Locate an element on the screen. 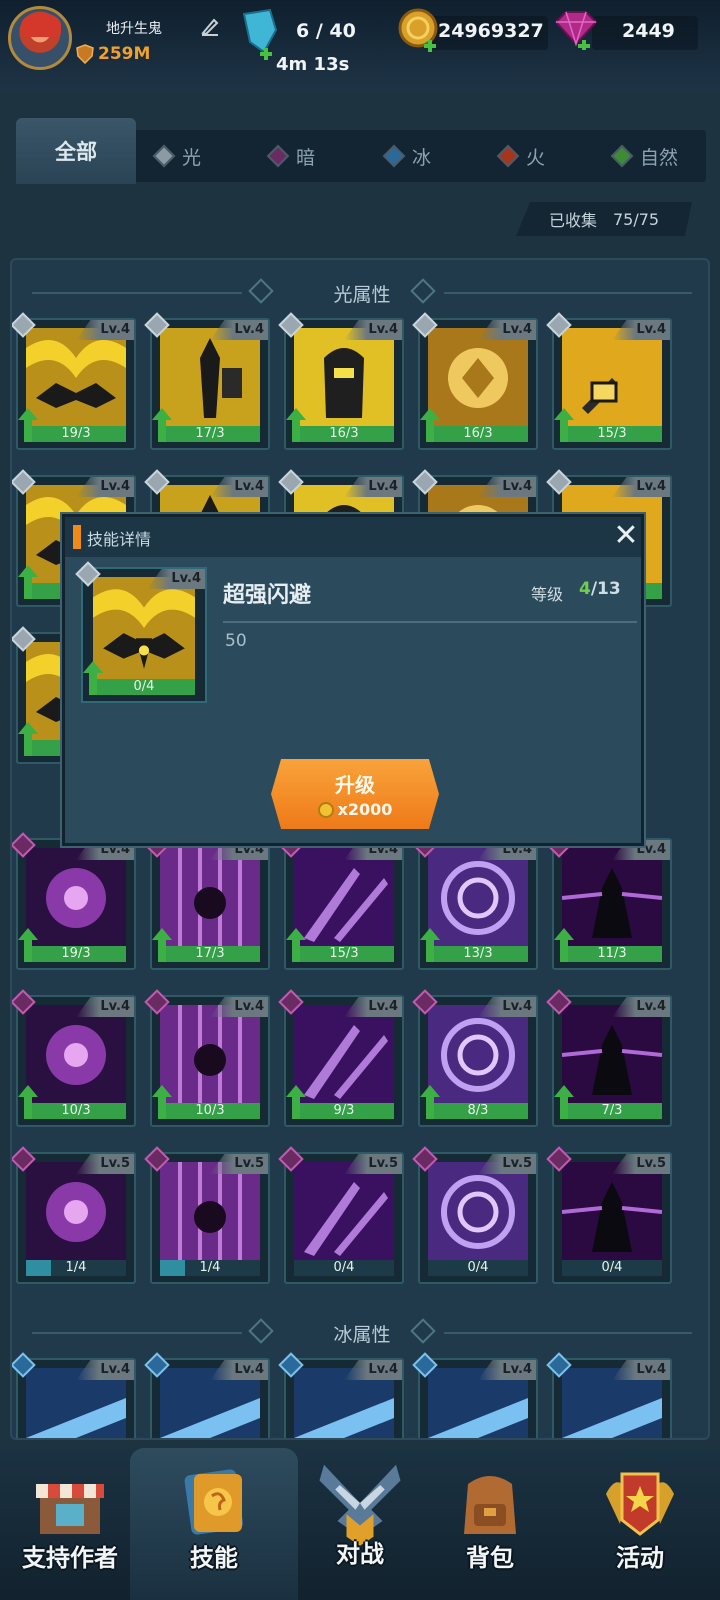 This screenshot has height=1600, width=720. card-count: 10/3 is located at coordinates (76, 1110).